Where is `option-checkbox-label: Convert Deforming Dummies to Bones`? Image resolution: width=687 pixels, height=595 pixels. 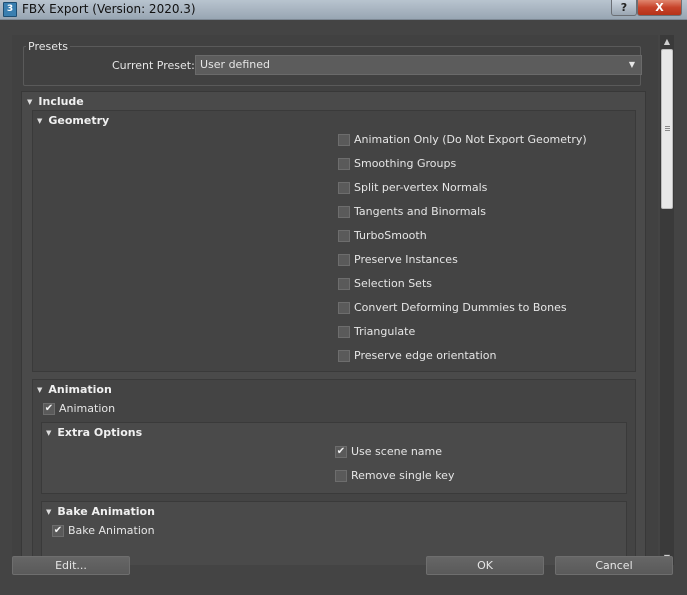
option-checkbox-label: Convert Deforming Dummies to Bones is located at coordinates (460, 307).